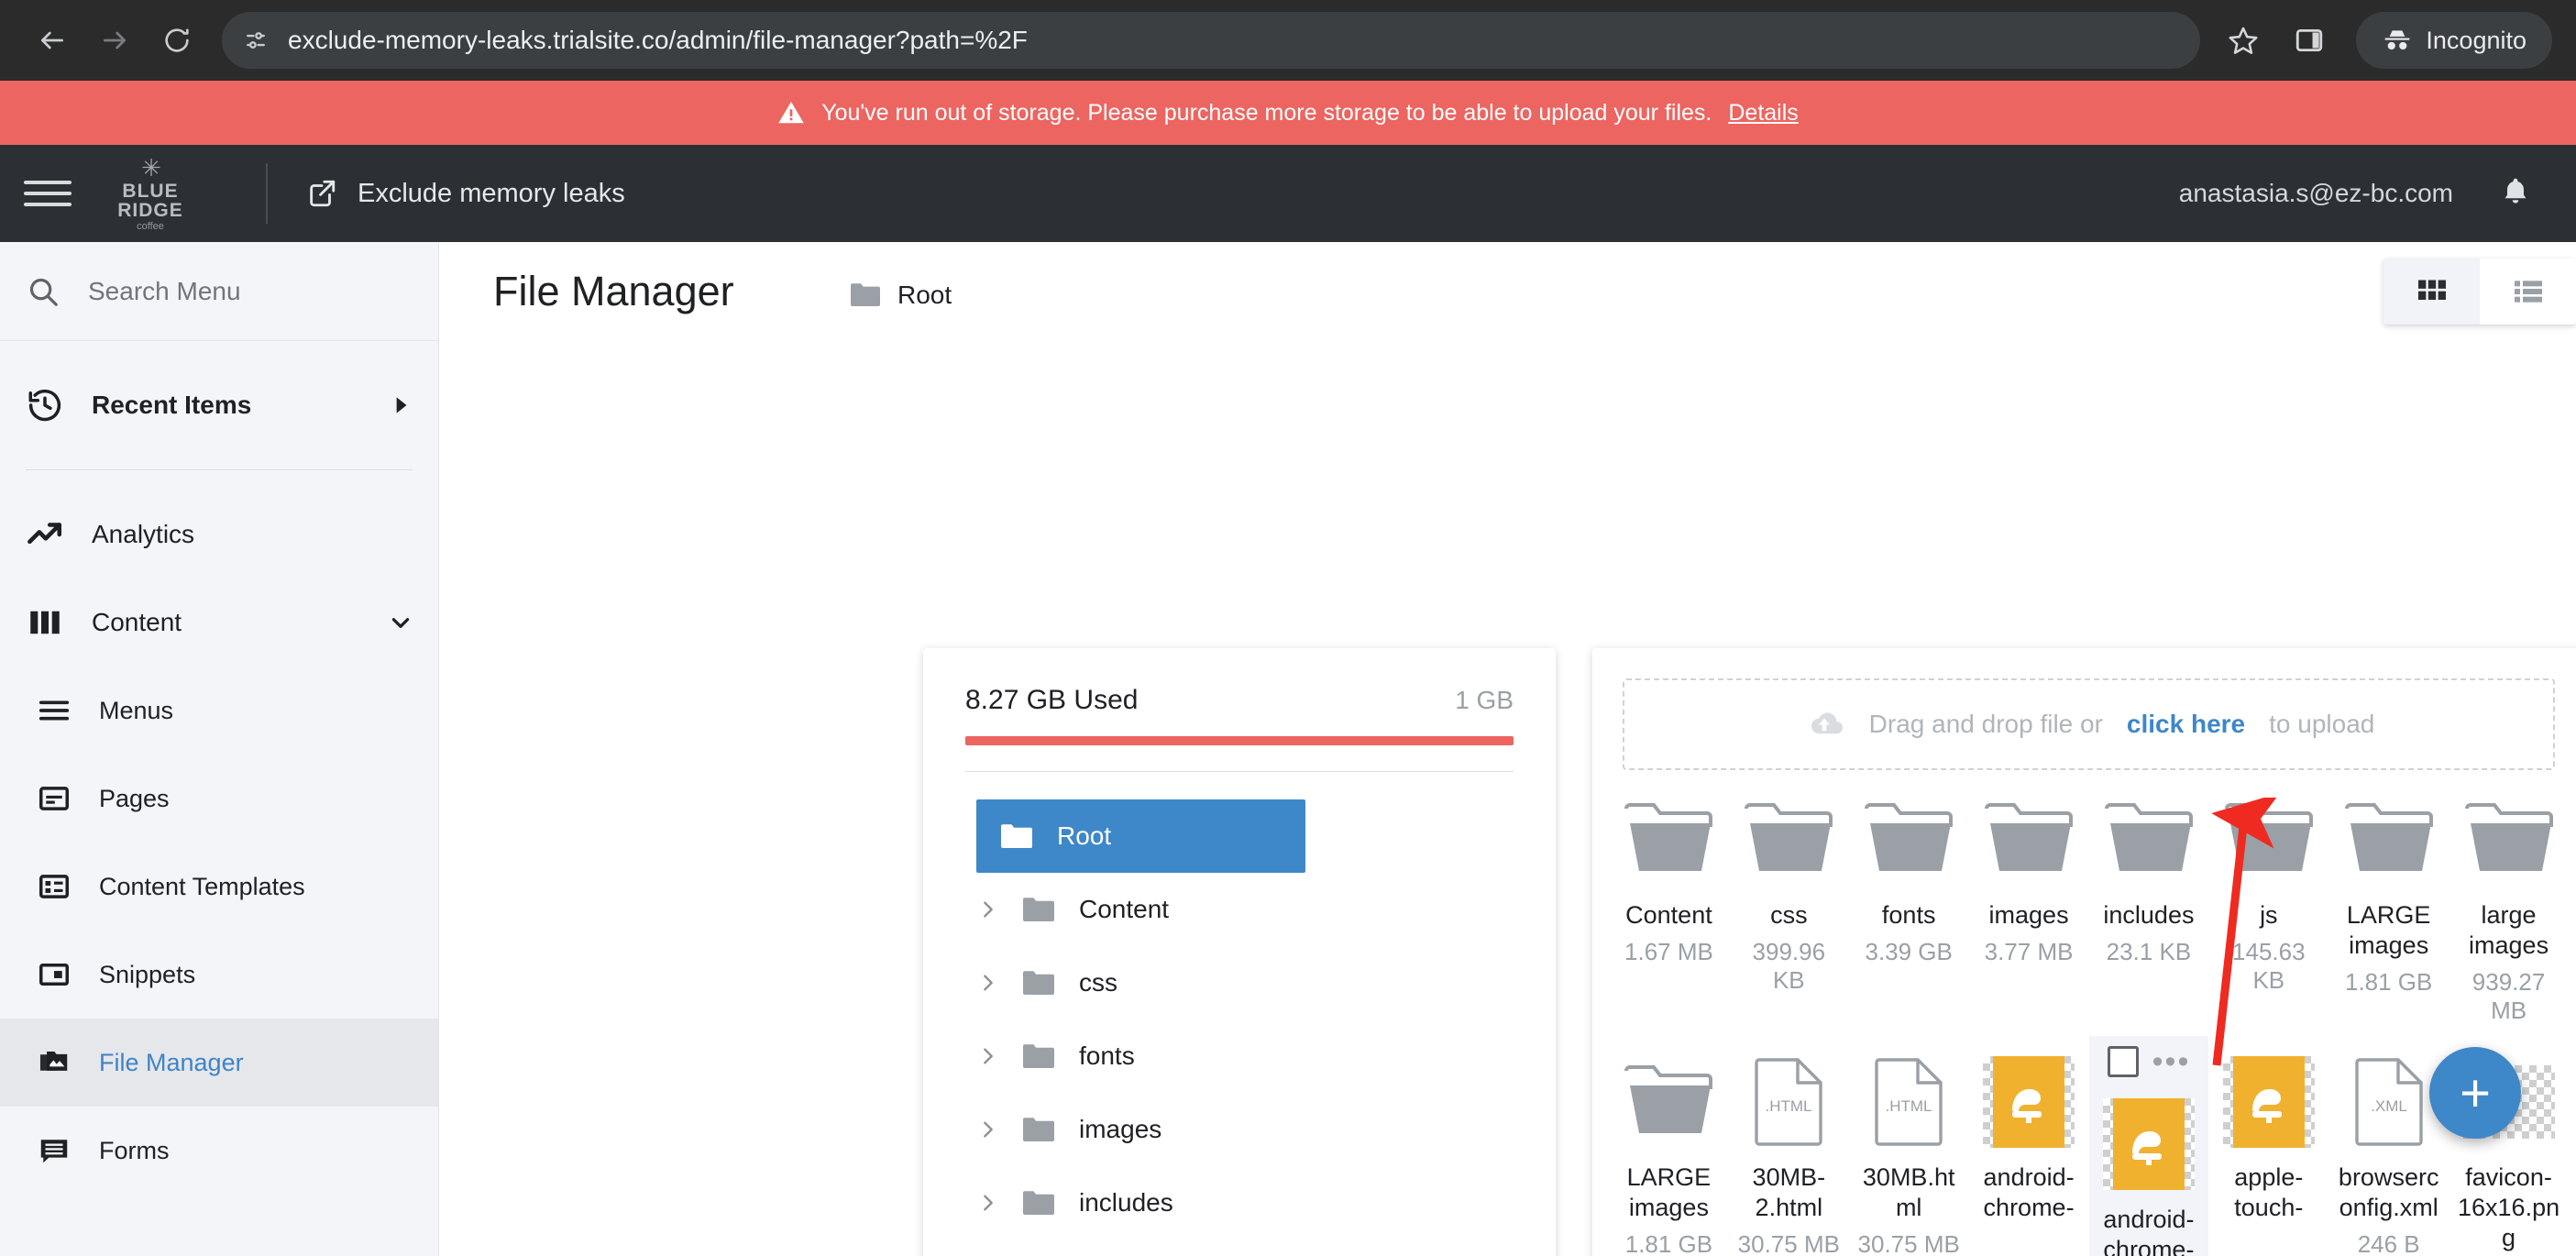 The image size is (2576, 1256). I want to click on file-manager-icon, so click(54, 1062).